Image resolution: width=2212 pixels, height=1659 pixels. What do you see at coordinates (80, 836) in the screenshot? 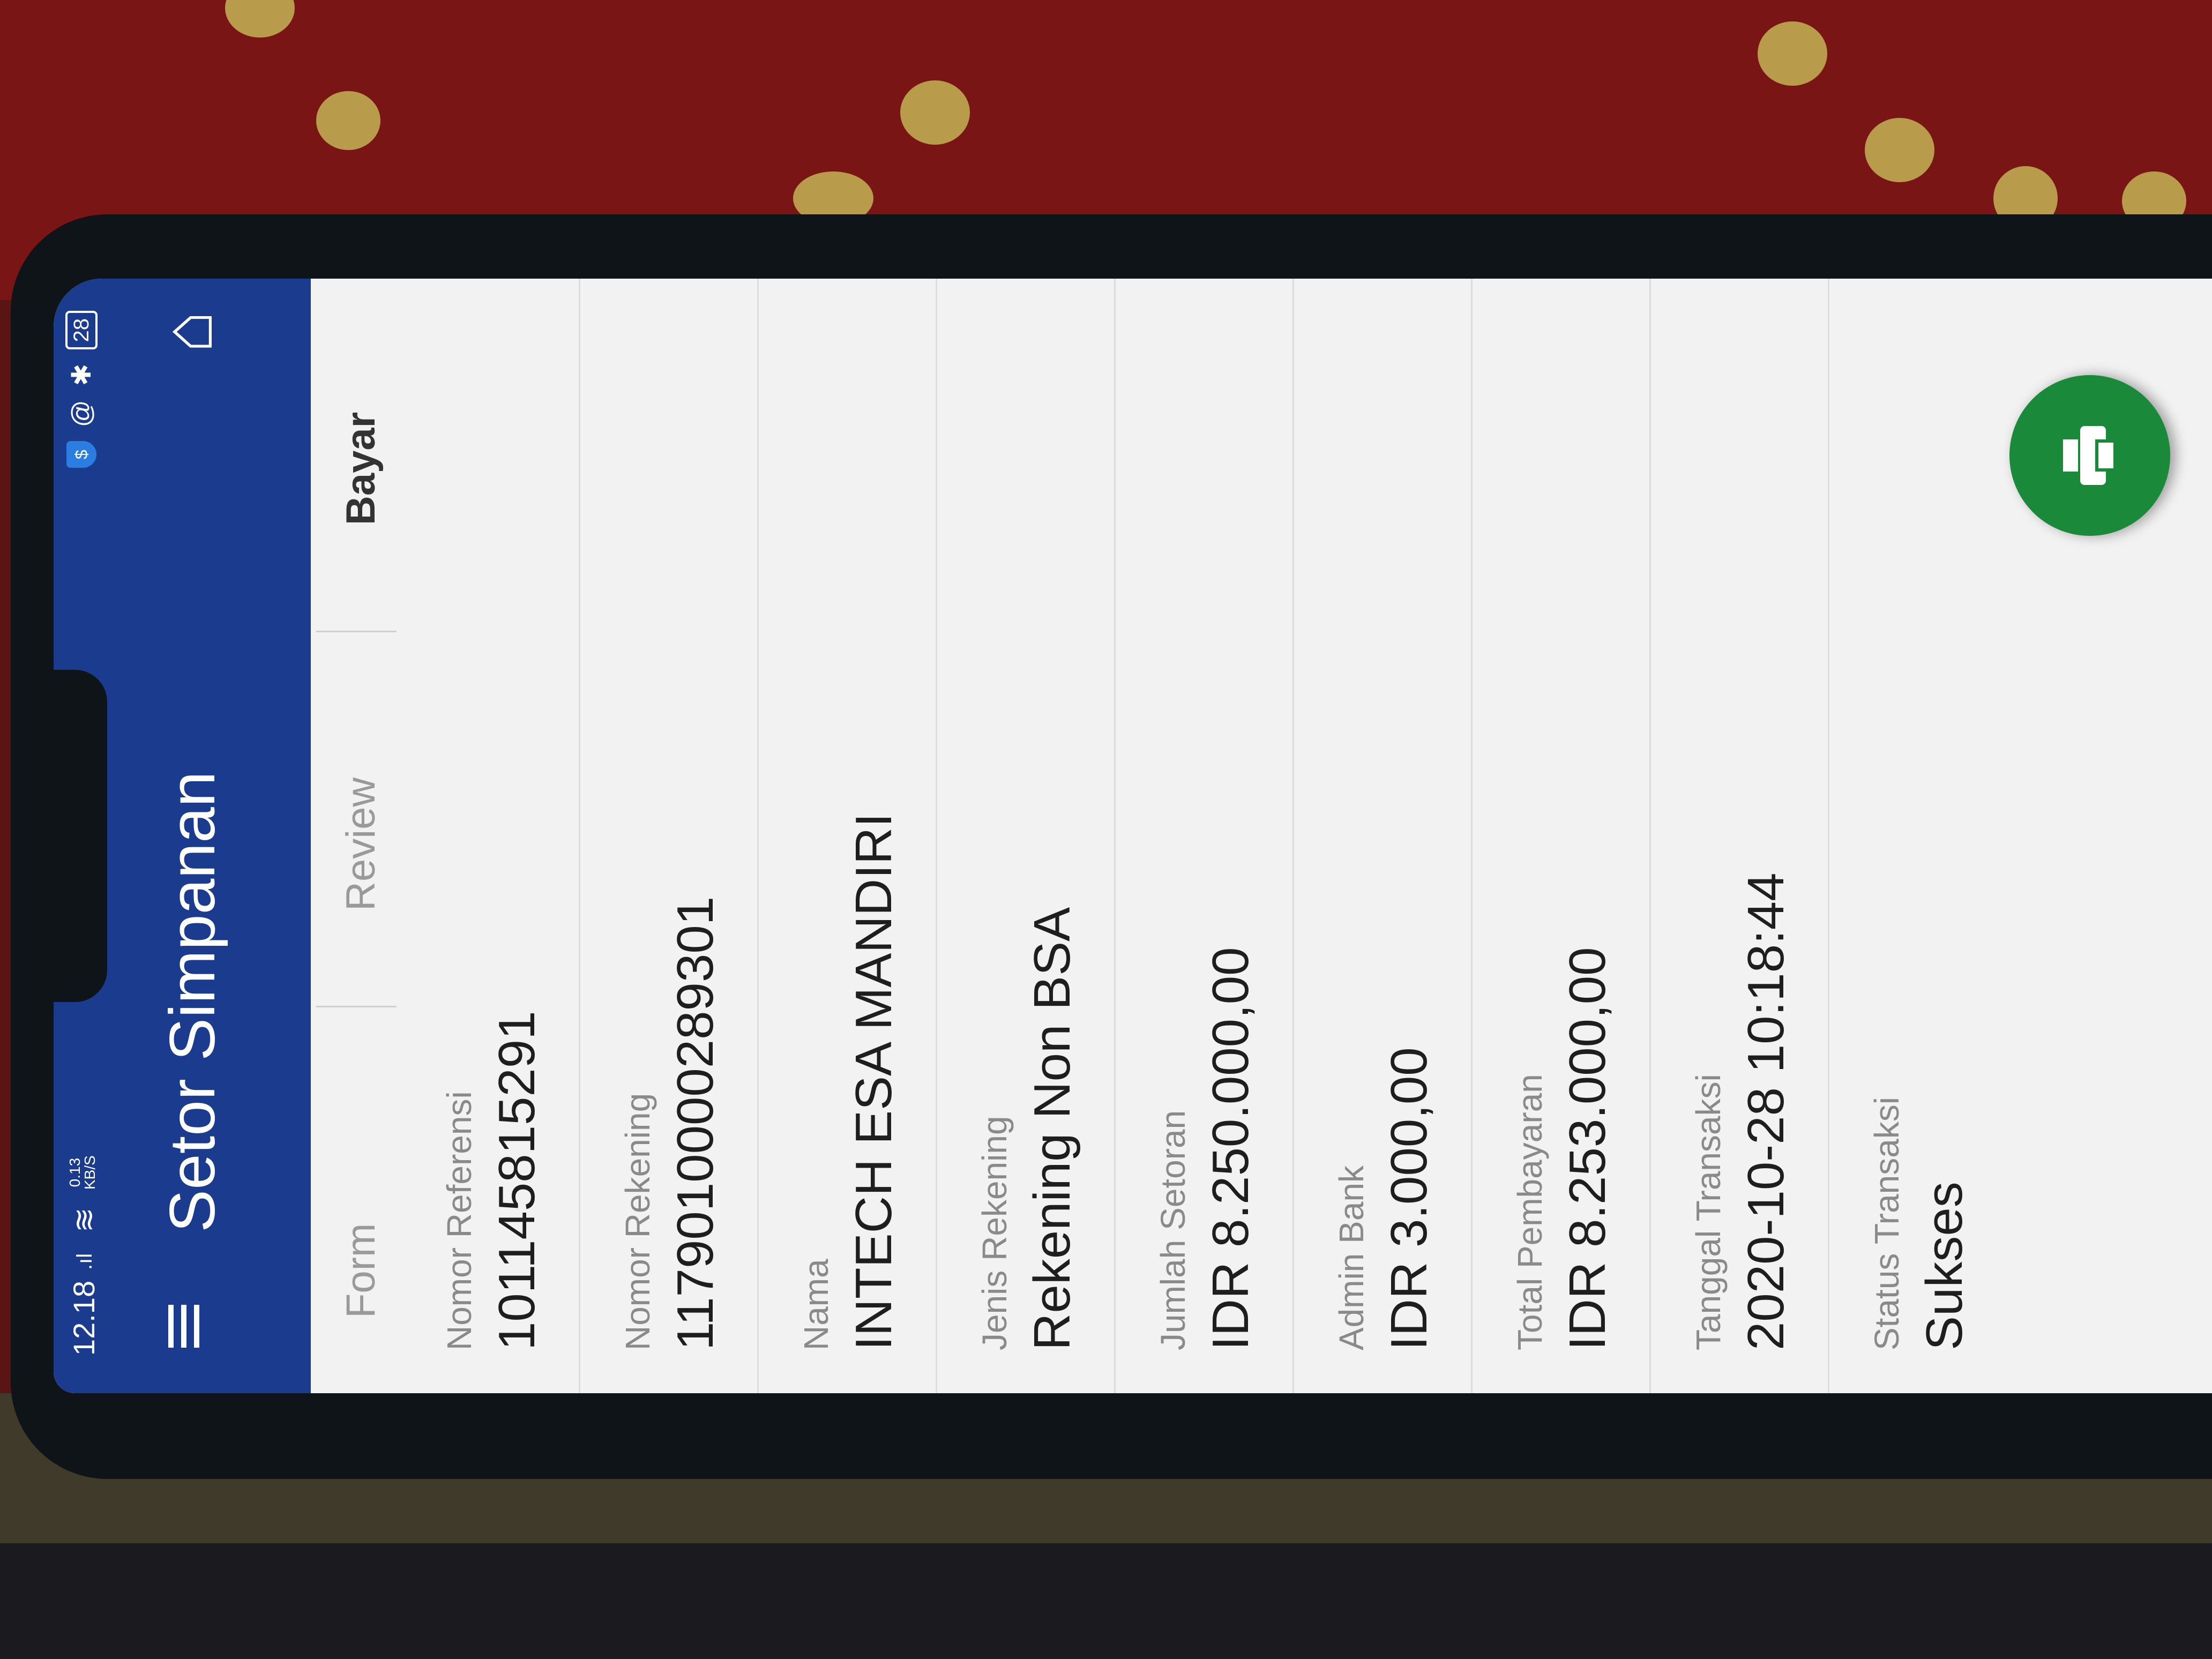
I see `camera-notch` at bounding box center [80, 836].